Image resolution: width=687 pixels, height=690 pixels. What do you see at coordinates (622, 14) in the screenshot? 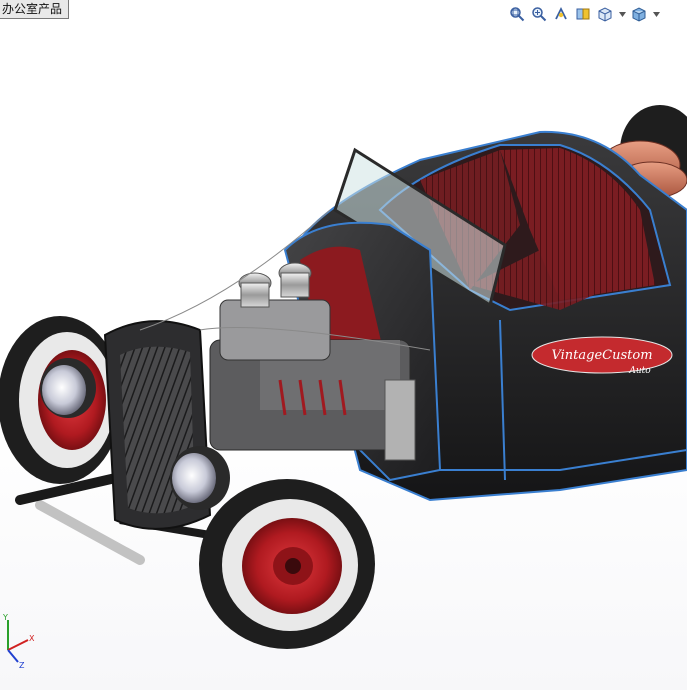
I see `view-orientation-dropdown-icon` at bounding box center [622, 14].